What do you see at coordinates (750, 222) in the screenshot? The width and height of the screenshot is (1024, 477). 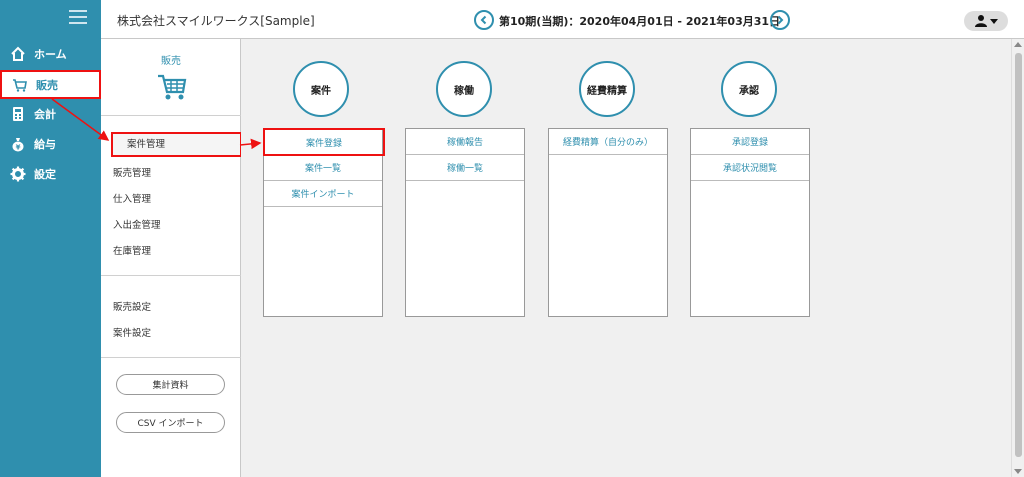 I see `card-approval: 承認登録 承認状況閲覧` at bounding box center [750, 222].